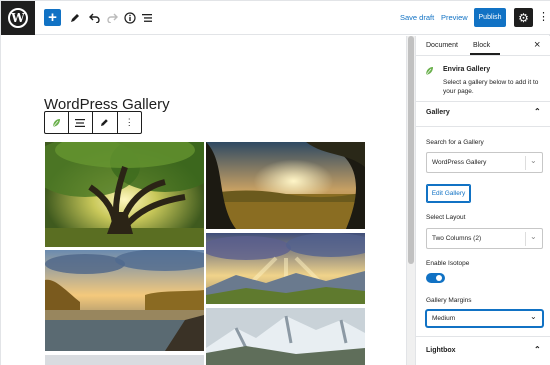  Describe the element at coordinates (52, 17) in the screenshot. I see `add-block-button: +` at that location.